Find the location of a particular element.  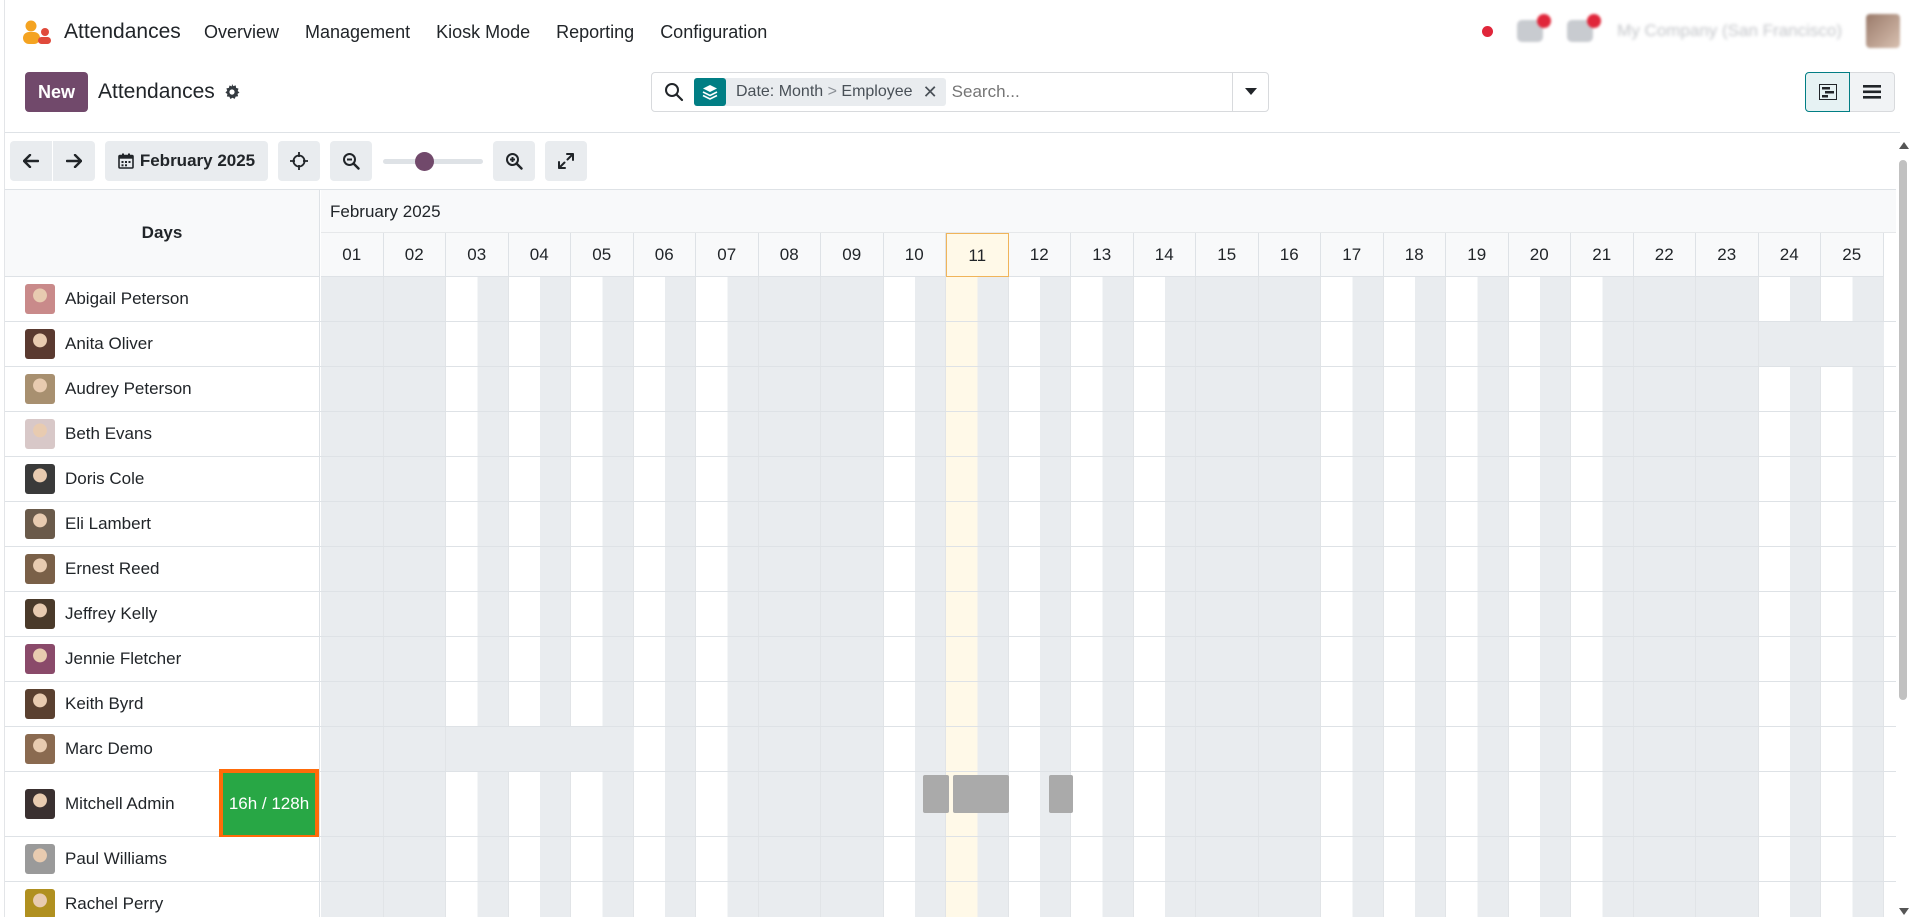

gear-icon is located at coordinates (232, 92).